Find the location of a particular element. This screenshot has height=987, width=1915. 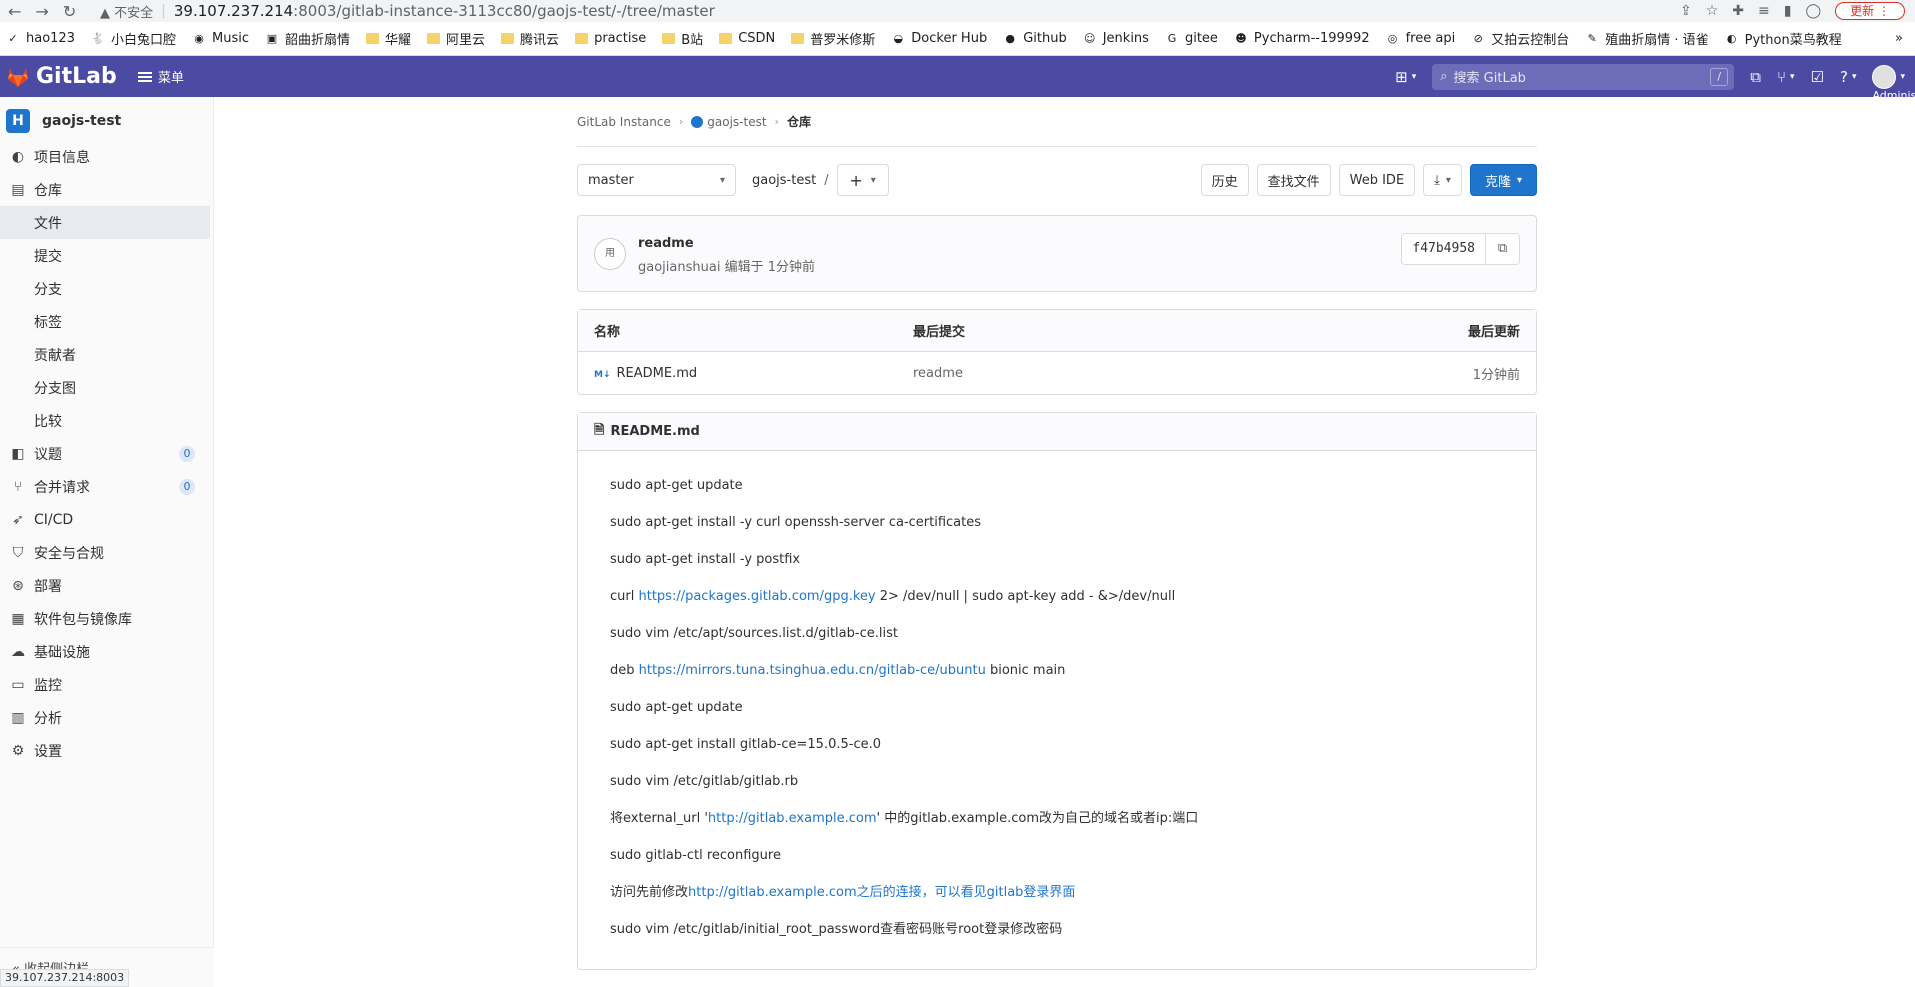

gitlab-logo: GitLab is located at coordinates (69, 76).